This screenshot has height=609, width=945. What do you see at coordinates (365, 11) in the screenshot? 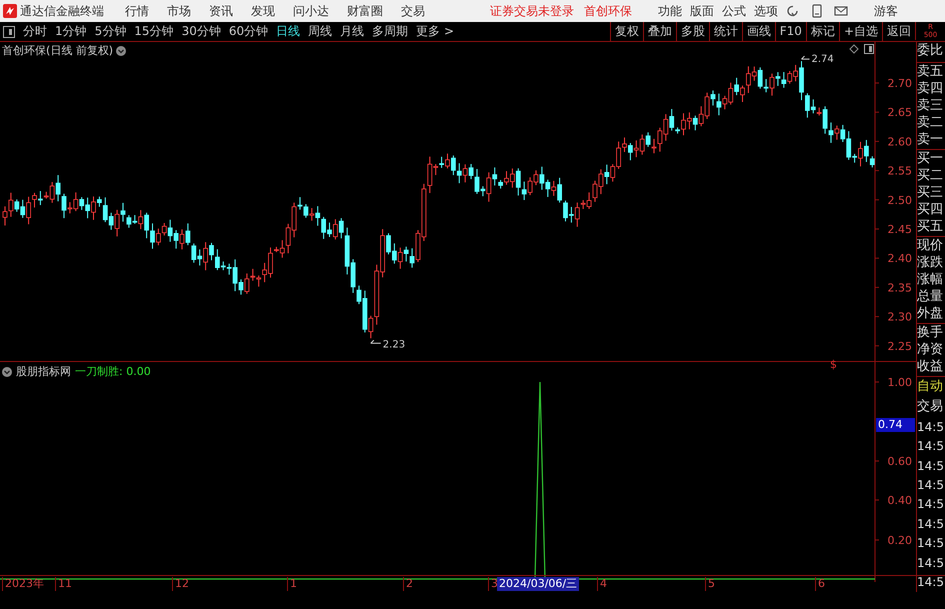
I see `menu-item: 财富圈` at bounding box center [365, 11].